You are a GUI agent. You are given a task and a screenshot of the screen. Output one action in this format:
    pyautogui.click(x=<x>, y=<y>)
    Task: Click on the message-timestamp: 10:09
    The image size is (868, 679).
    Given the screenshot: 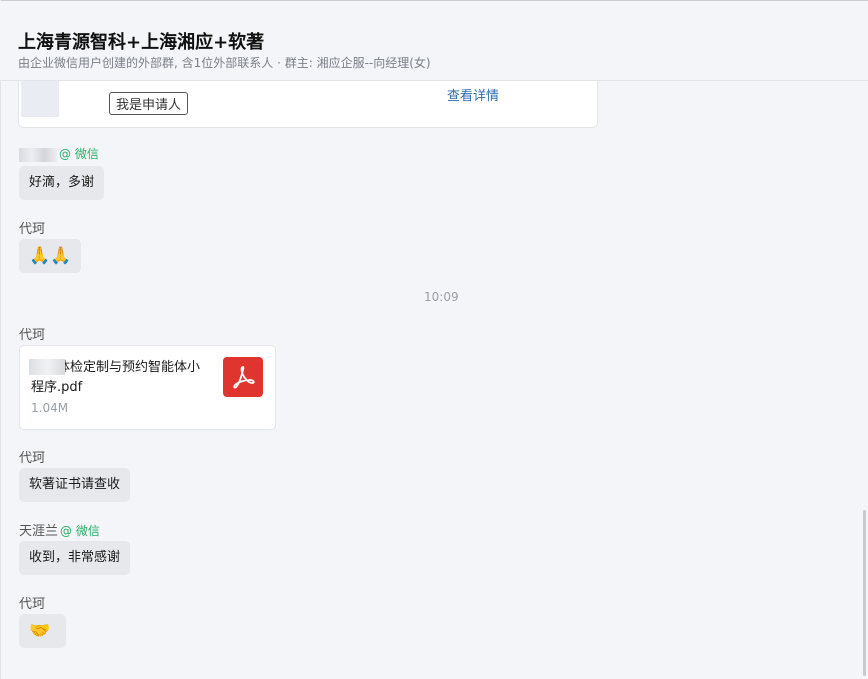 What is the action you would take?
    pyautogui.click(x=441, y=297)
    